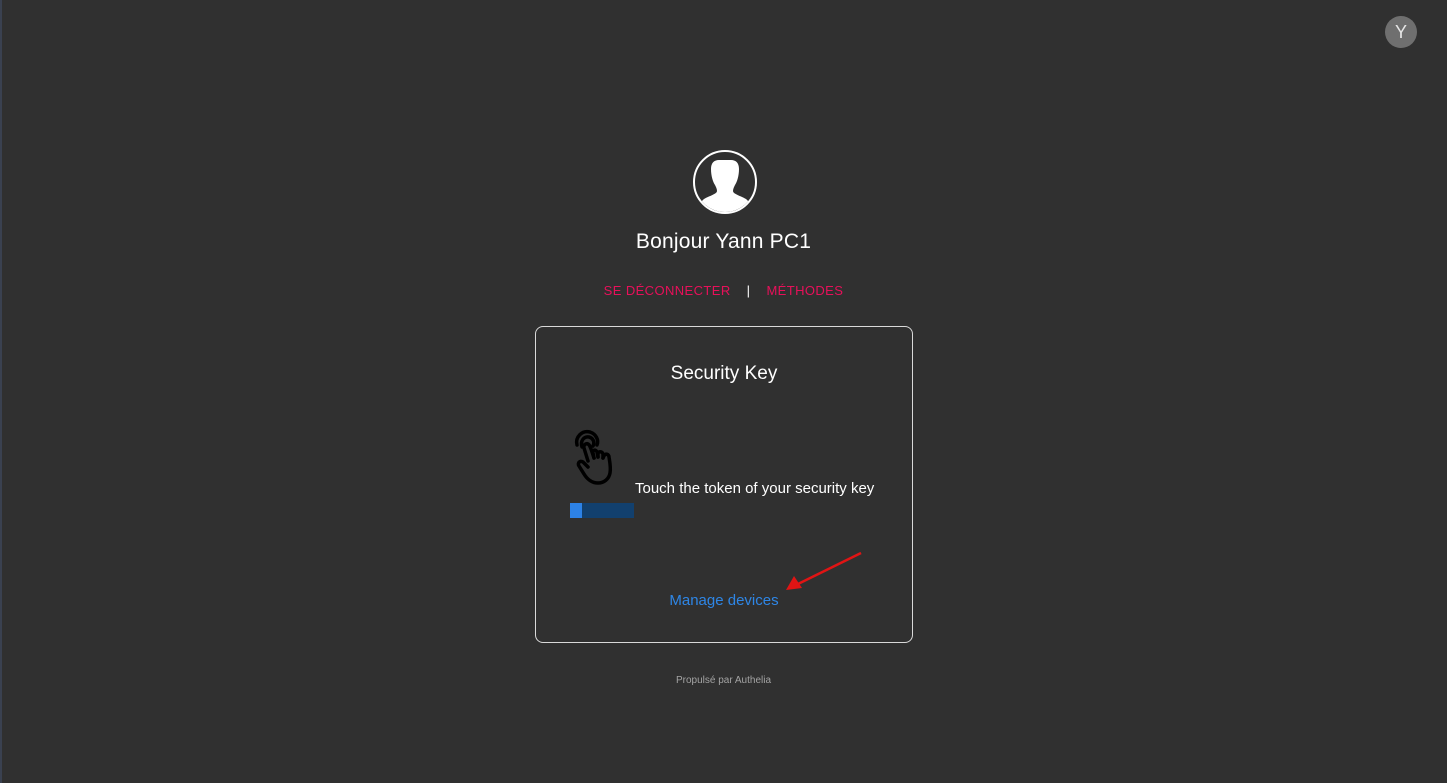  I want to click on footer-credit: Propulsé par Authelia, so click(723, 680).